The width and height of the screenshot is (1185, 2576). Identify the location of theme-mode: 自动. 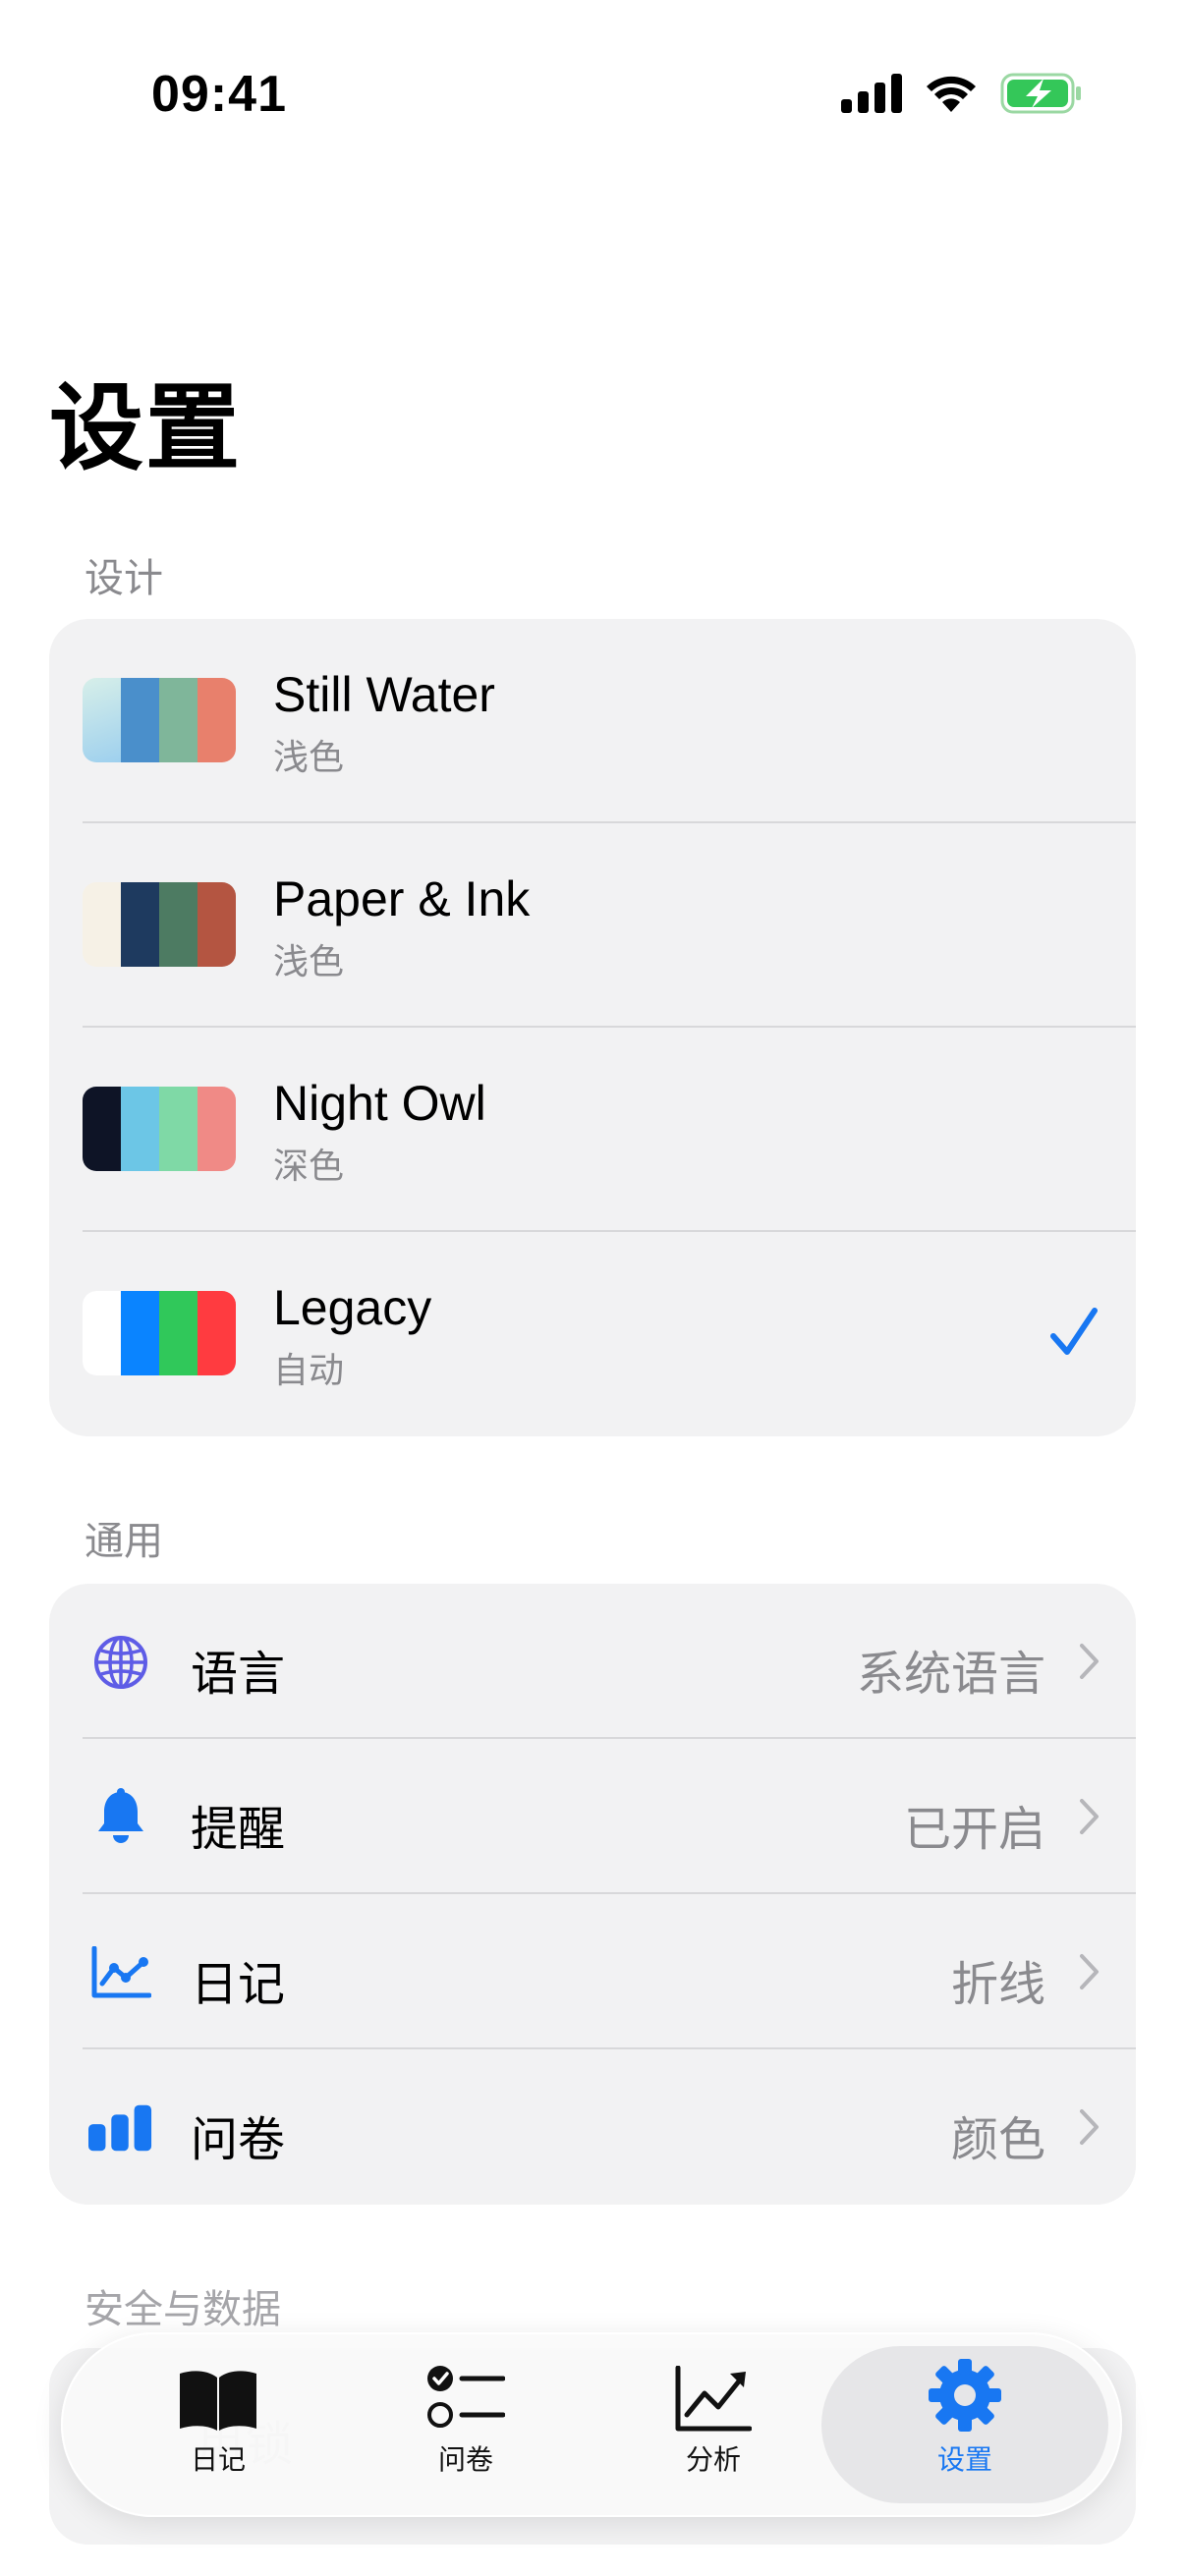
(309, 1371).